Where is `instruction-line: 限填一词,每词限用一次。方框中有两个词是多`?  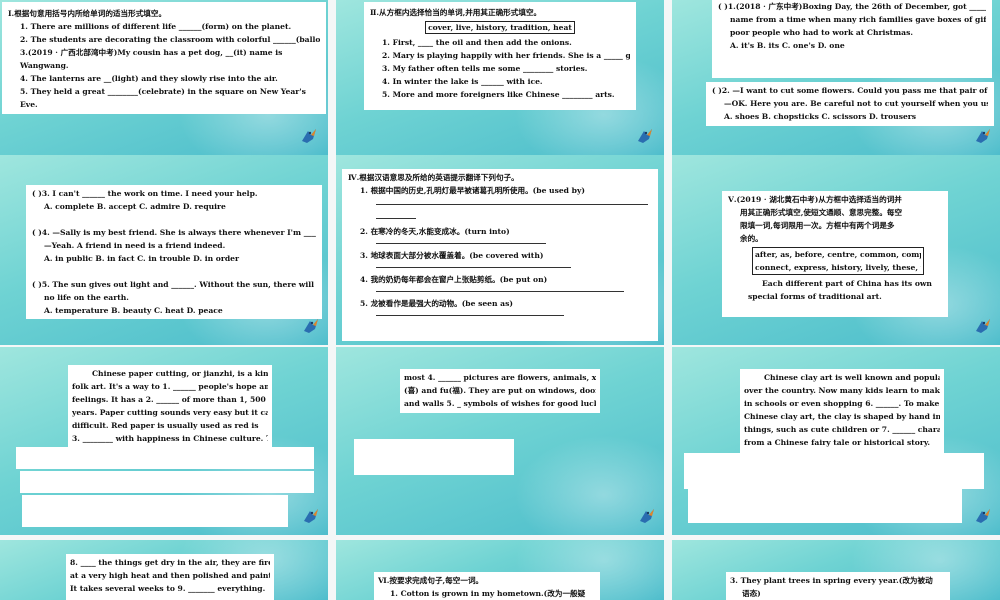 instruction-line: 限填一词,每词限用一次。方框中有两个词是多 is located at coordinates (817, 225).